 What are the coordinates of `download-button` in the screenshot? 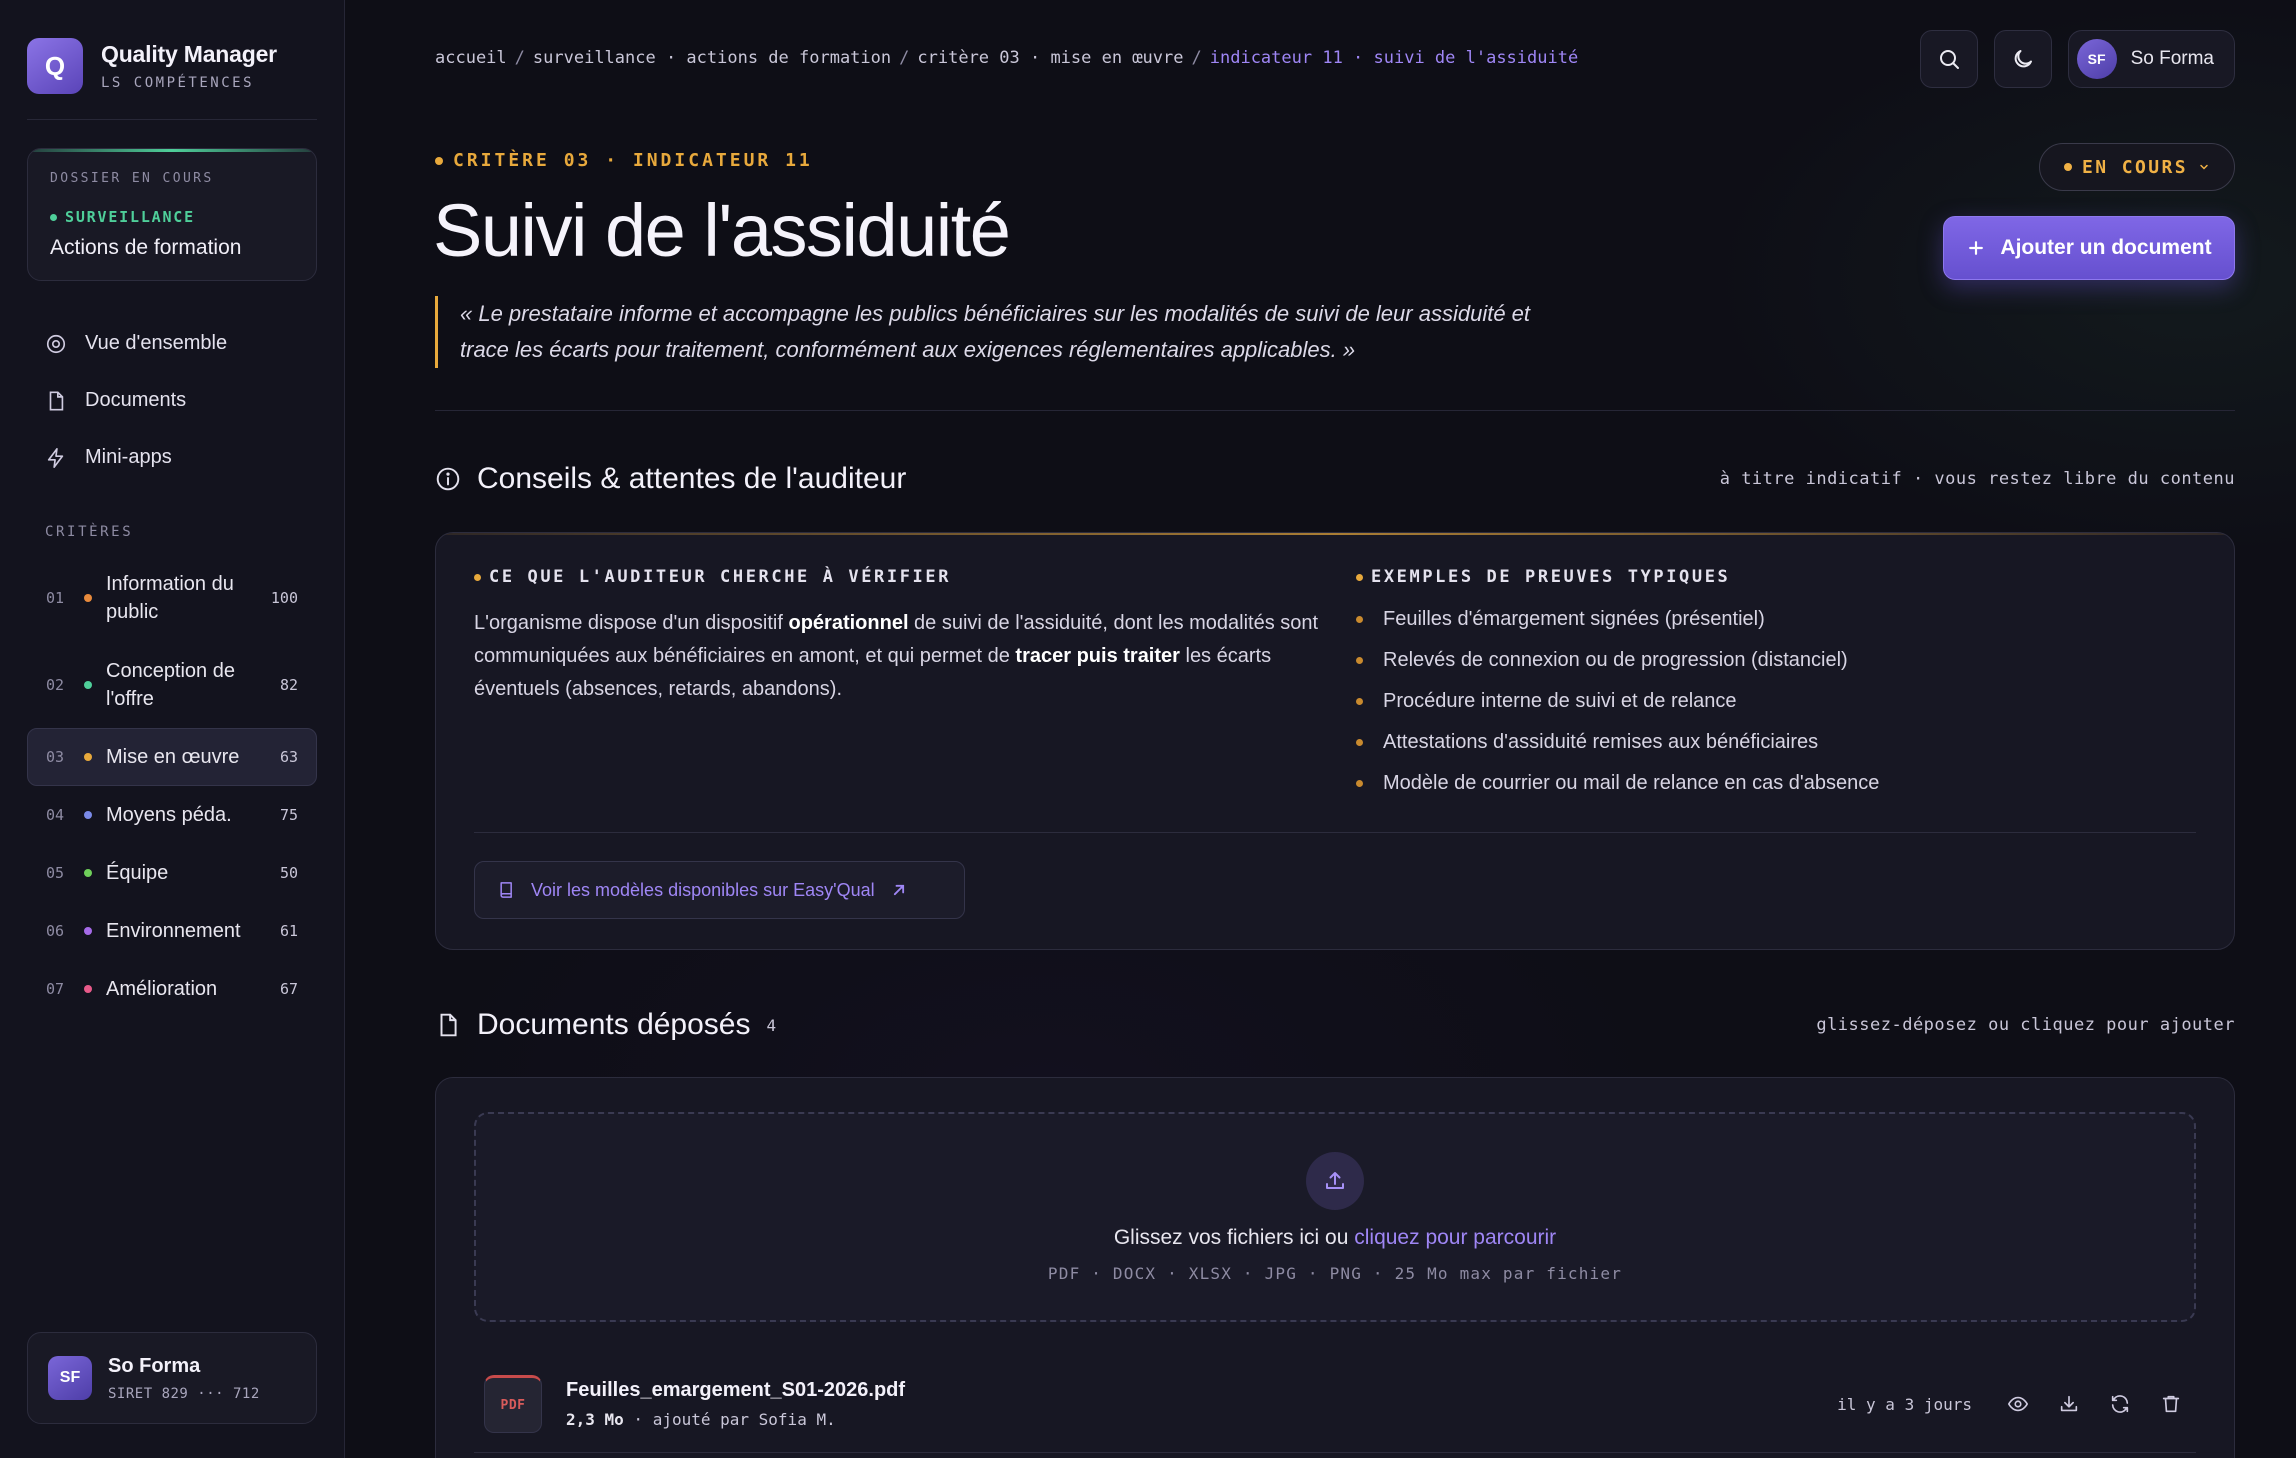 It's located at (2068, 1404).